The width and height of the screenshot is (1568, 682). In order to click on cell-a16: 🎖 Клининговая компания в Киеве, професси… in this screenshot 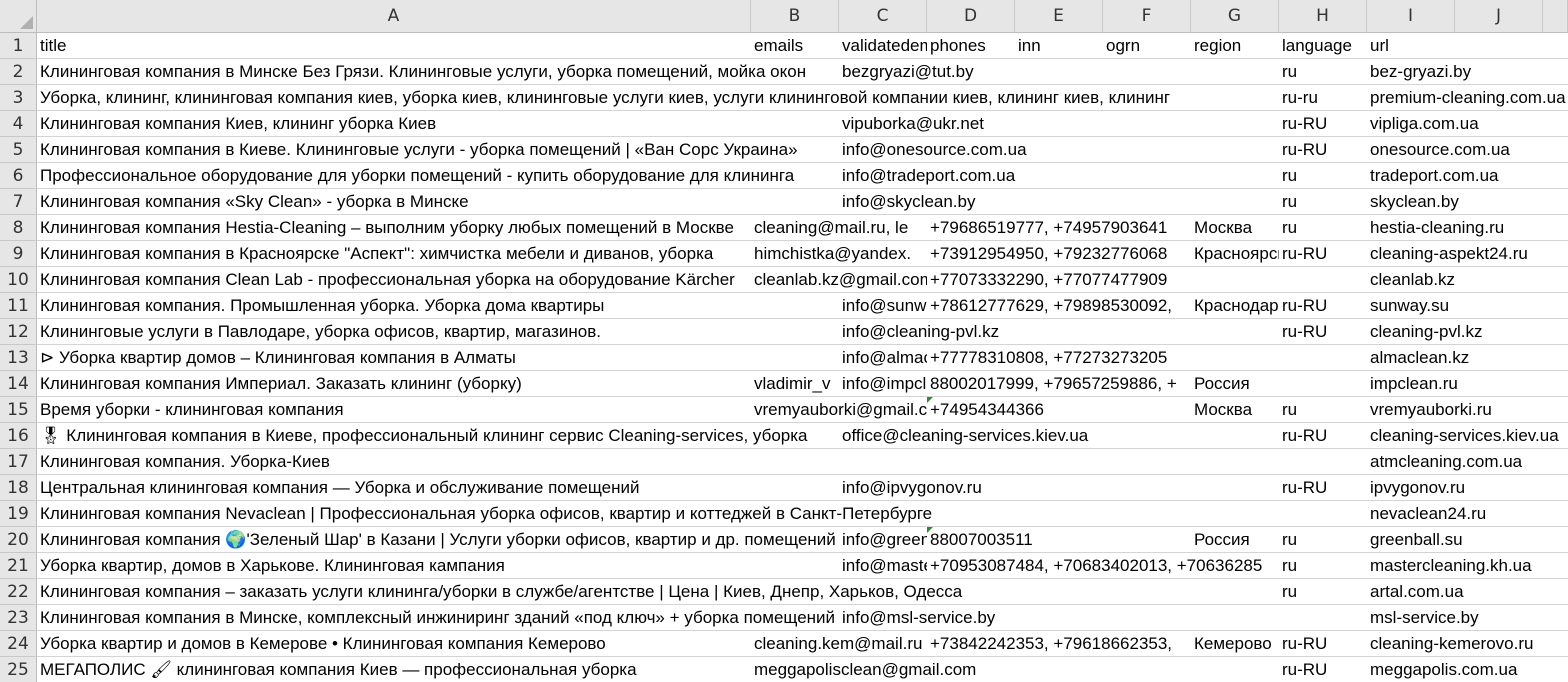, I will do `click(438, 435)`.